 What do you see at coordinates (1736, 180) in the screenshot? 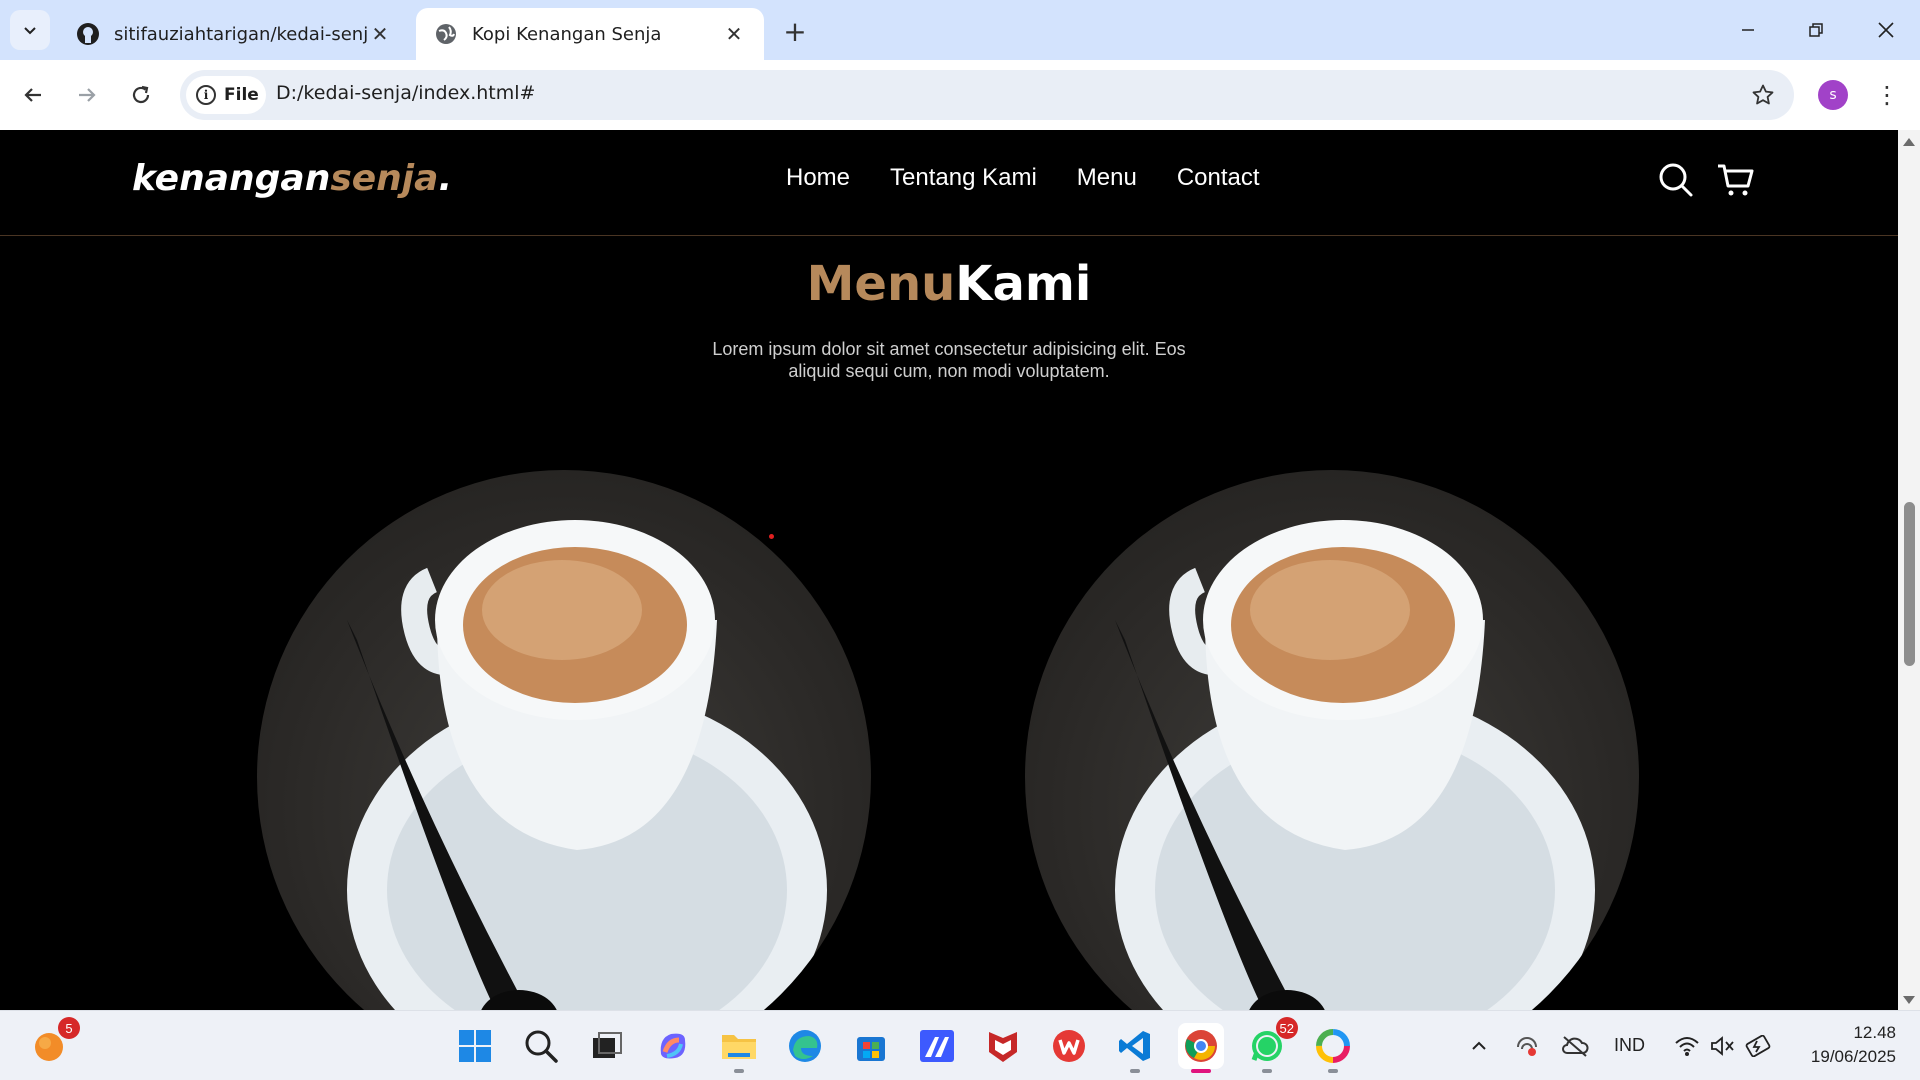
I see `shopping-cart-icon` at bounding box center [1736, 180].